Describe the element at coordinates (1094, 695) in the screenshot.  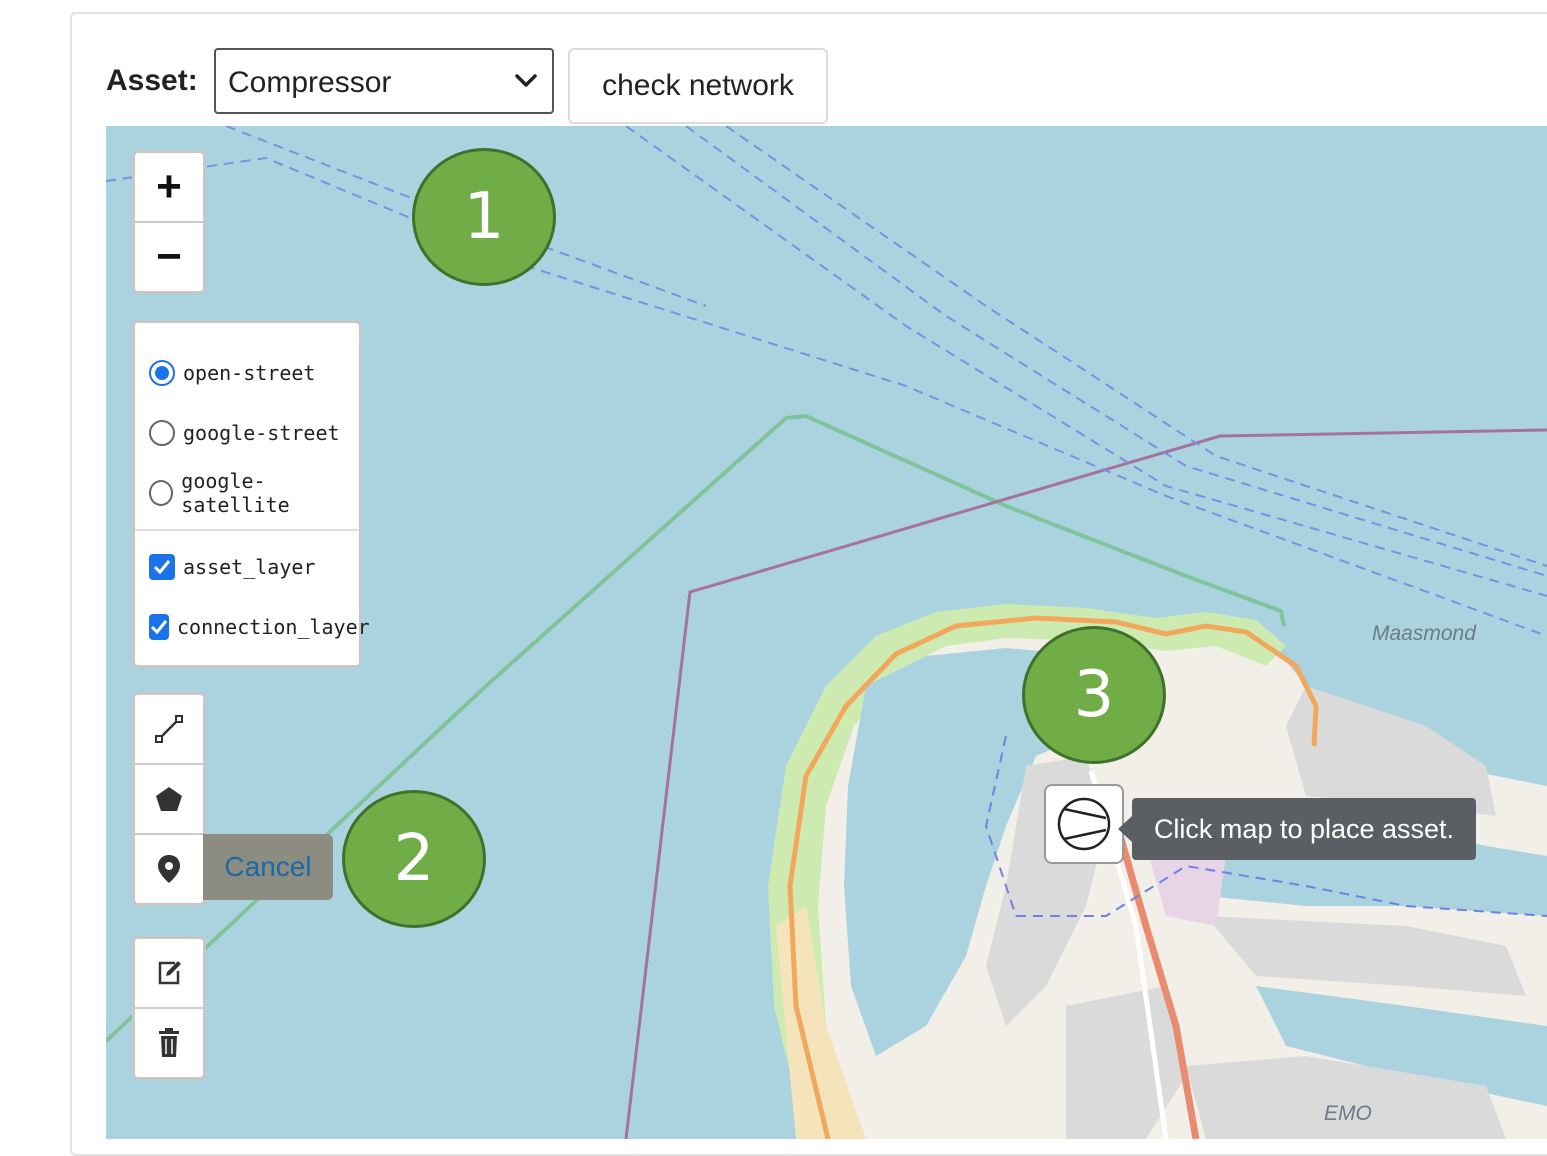
I see `annotation-badge-3: 3` at that location.